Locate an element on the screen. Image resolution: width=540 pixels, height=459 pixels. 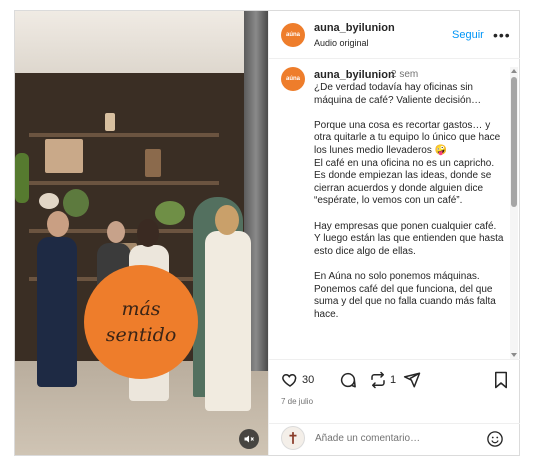
comment-bubble-icon is located at coordinates (348, 380).